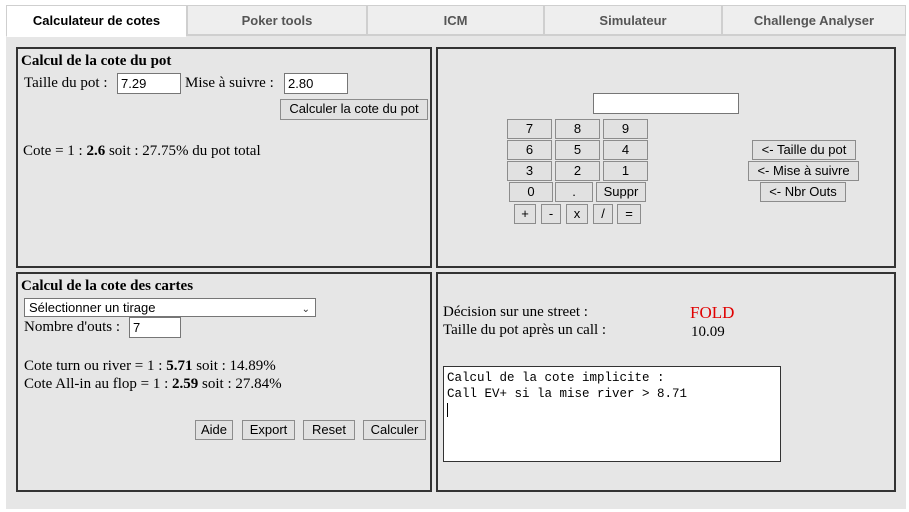  What do you see at coordinates (712, 312) in the screenshot?
I see `street-decision-value: FOLD` at bounding box center [712, 312].